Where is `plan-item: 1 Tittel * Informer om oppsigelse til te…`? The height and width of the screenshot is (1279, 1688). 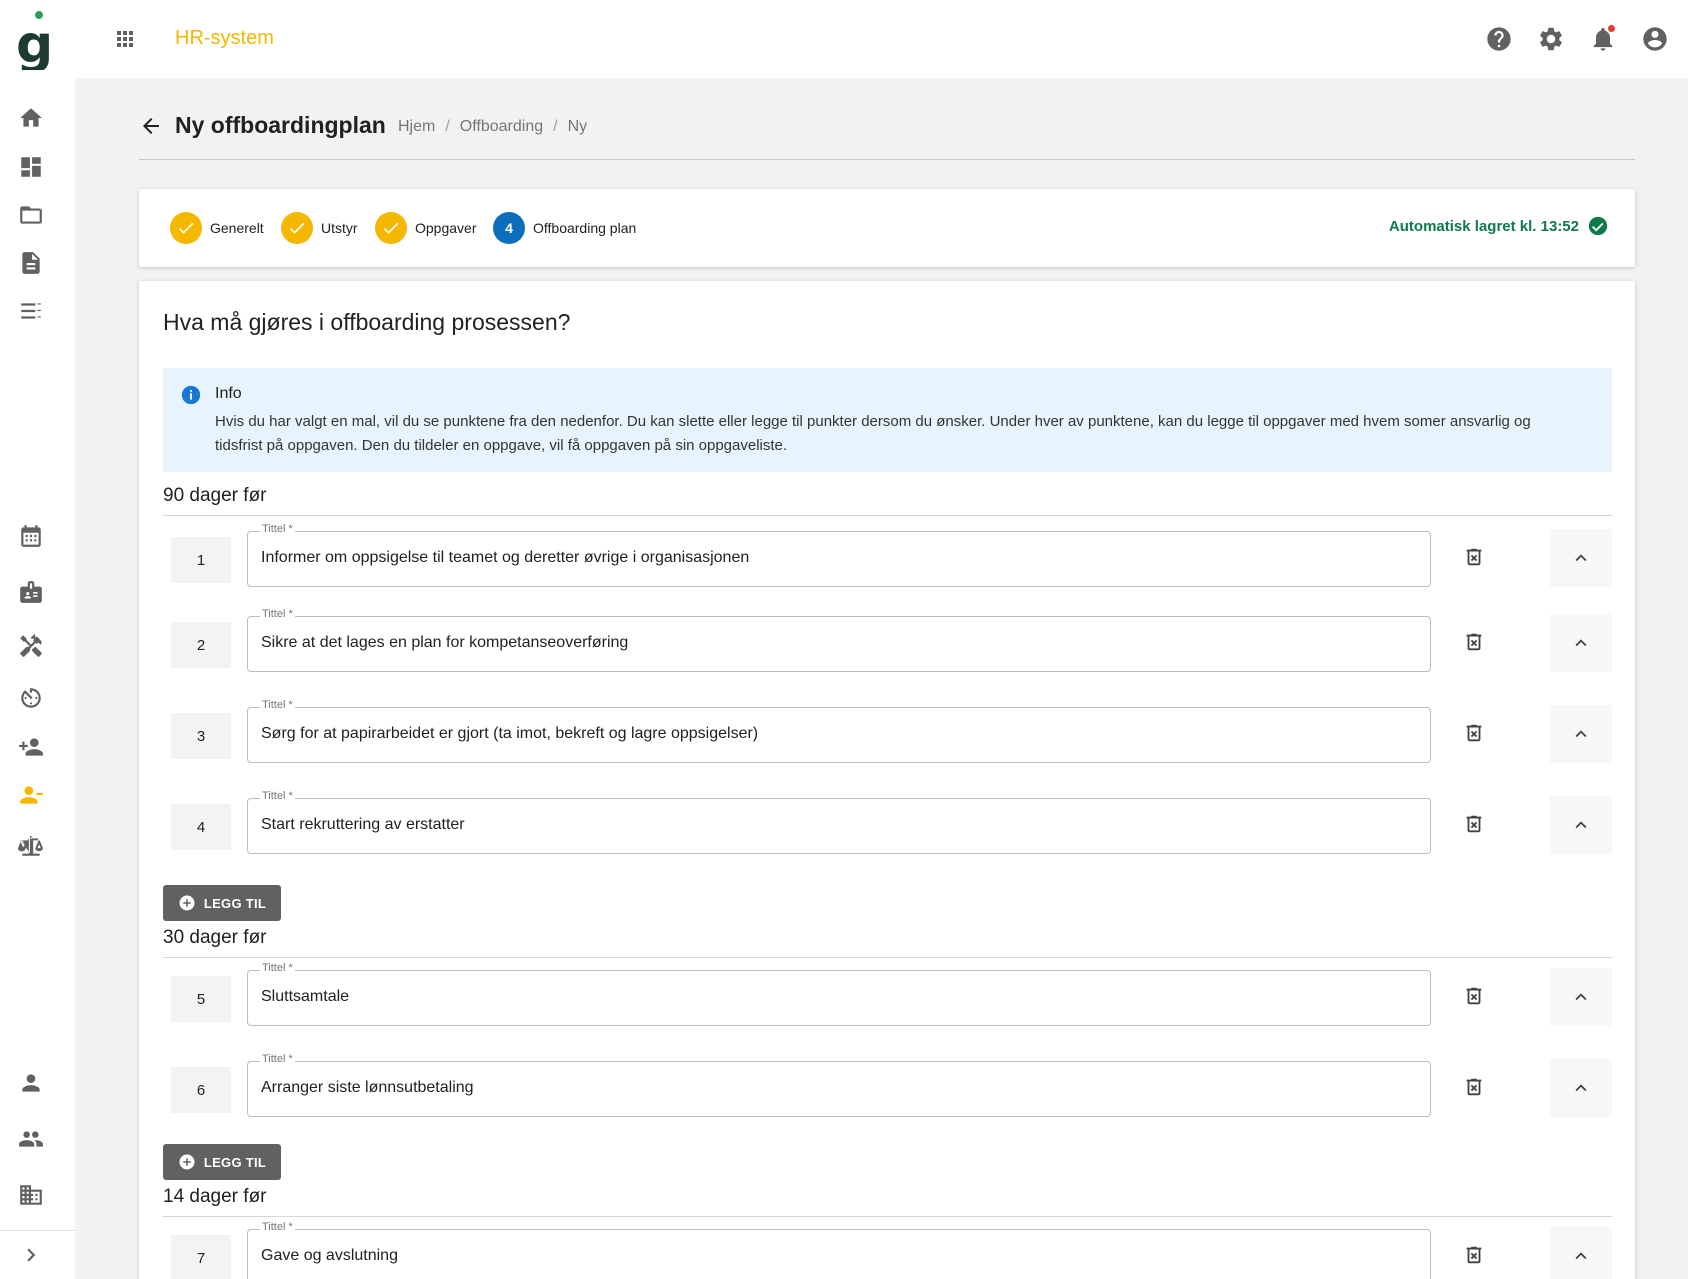
plan-item: 1 Tittel * Informer om oppsigelse til te… is located at coordinates (887, 557).